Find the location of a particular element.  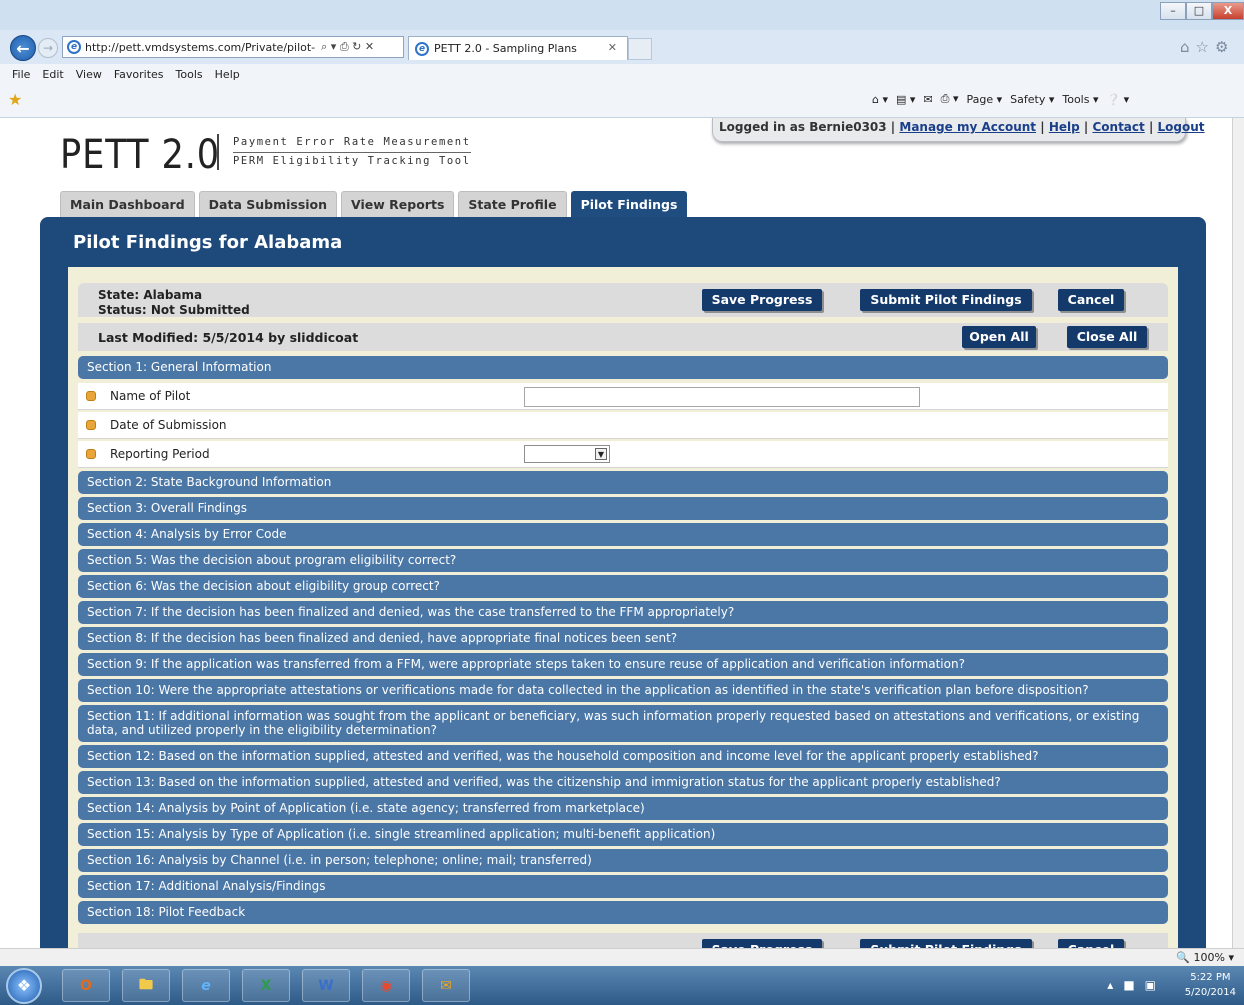

gear-icon: ⚙ is located at coordinates (1224, 47).